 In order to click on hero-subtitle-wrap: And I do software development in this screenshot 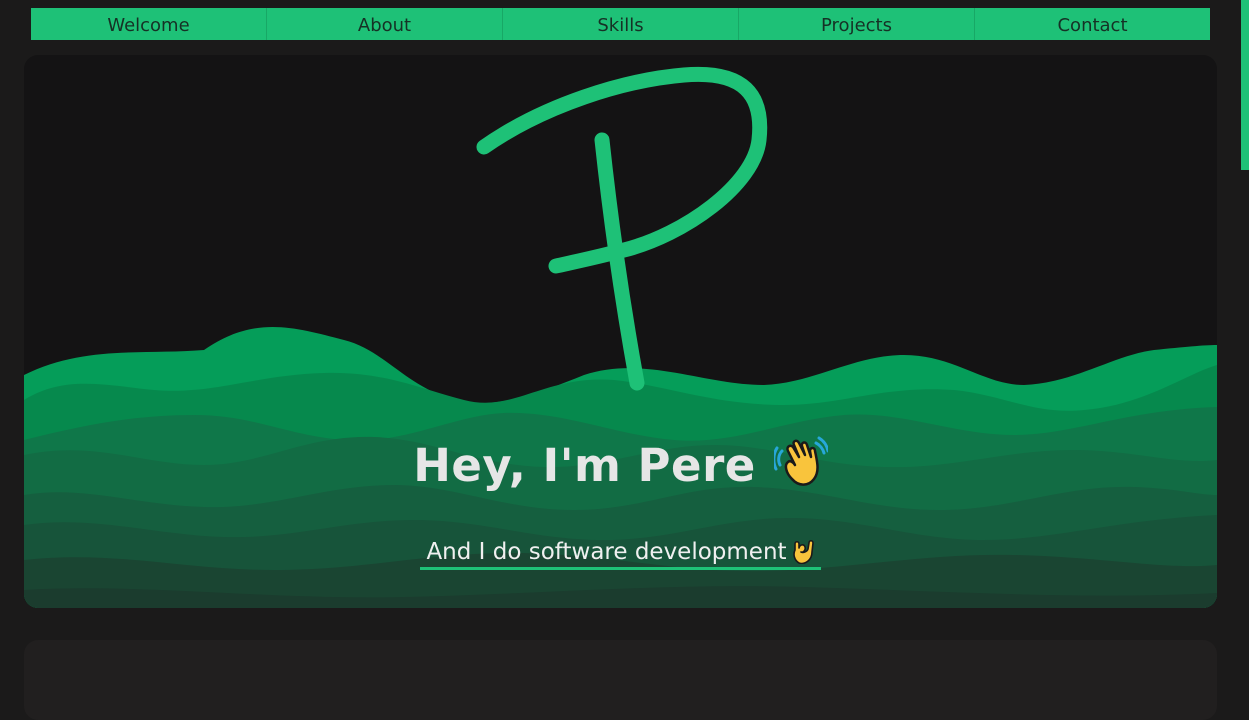, I will do `click(620, 554)`.